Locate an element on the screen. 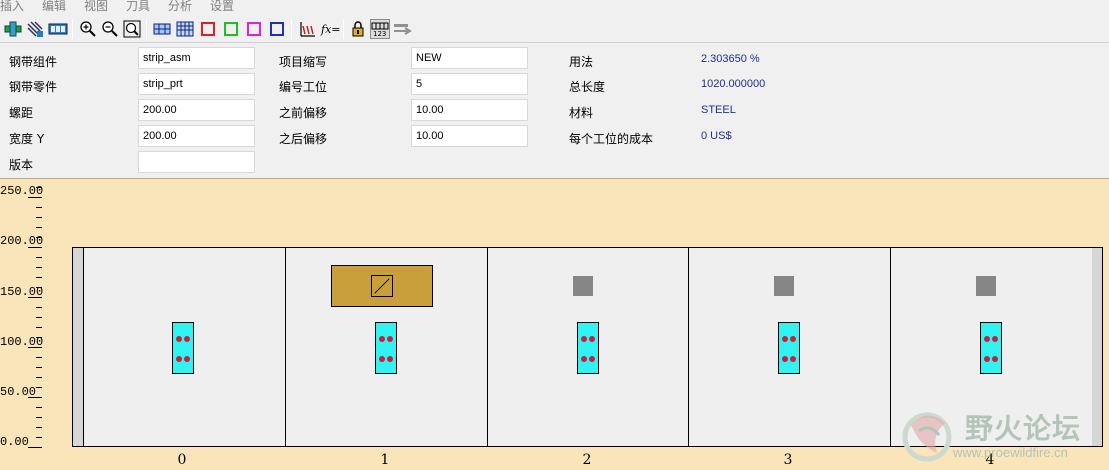  zoom-fit-button is located at coordinates (132, 29).